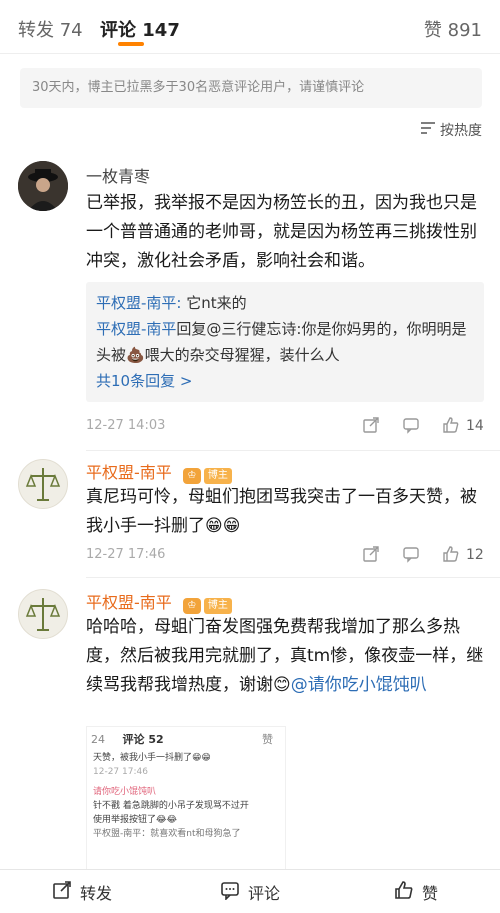 The width and height of the screenshot is (500, 913). I want to click on repost-button: 转发, so click(82, 892).